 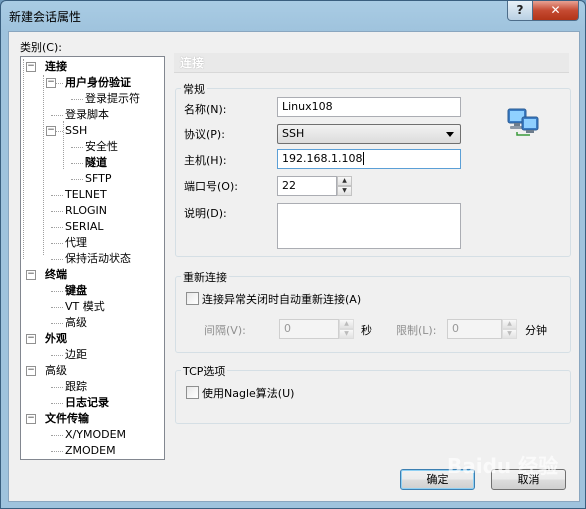 I want to click on tree-item: 登录脚本, so click(x=87, y=115).